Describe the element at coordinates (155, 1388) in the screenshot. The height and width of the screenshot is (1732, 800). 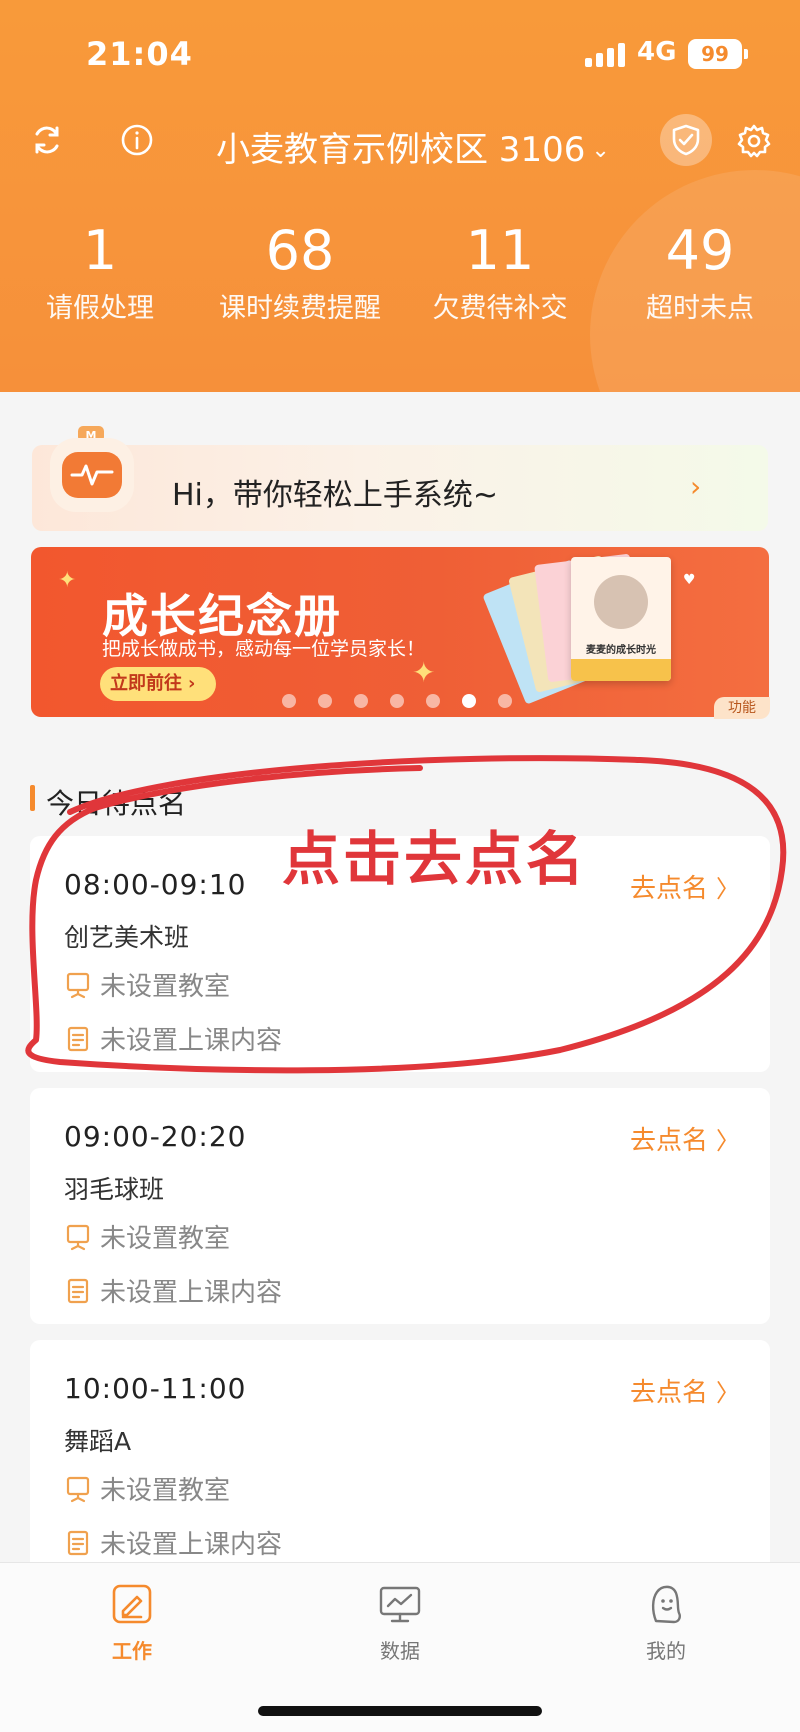
I see `class-time: 10:00-11:00` at that location.